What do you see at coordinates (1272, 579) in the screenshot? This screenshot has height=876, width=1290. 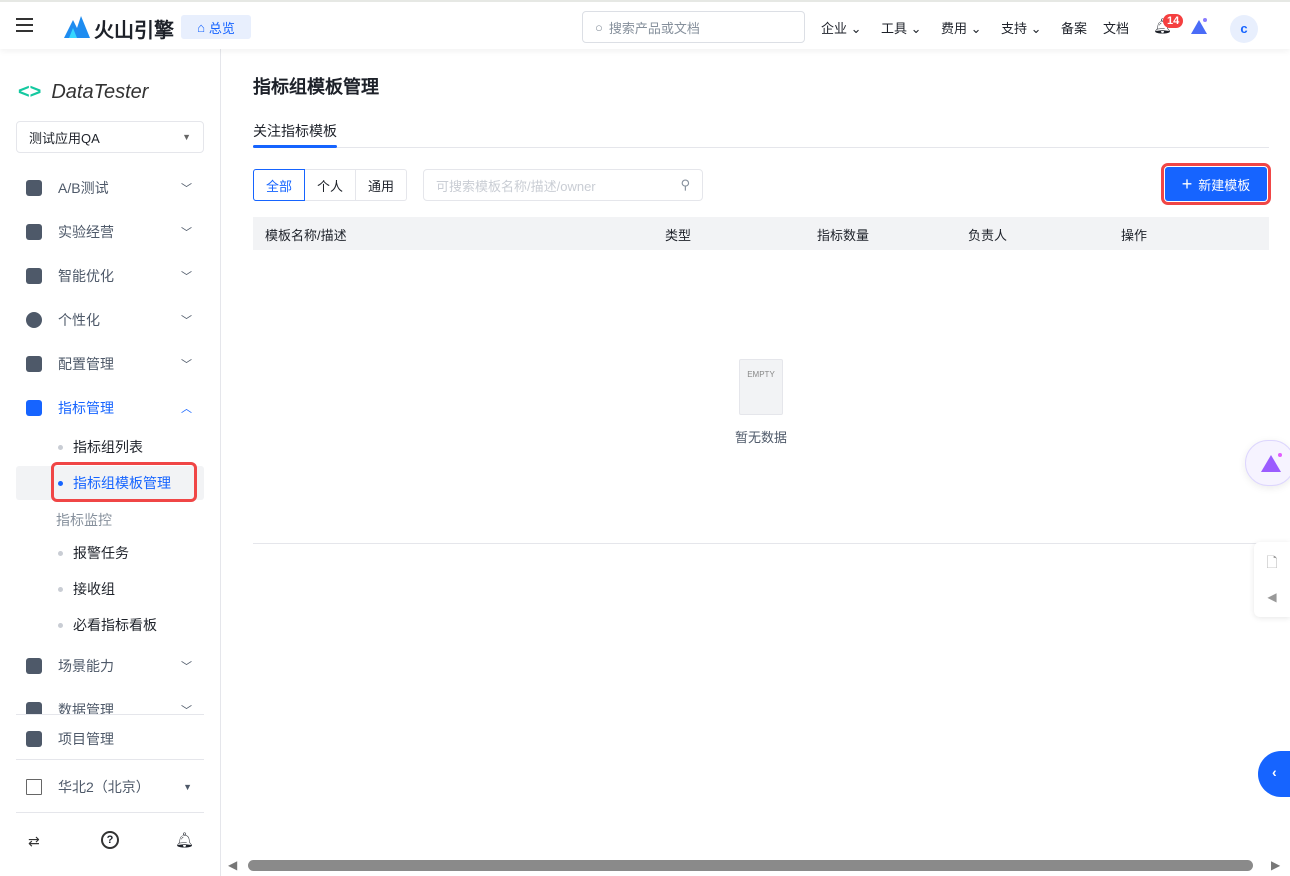 I see `side-tools: 🗋︎ ◀` at bounding box center [1272, 579].